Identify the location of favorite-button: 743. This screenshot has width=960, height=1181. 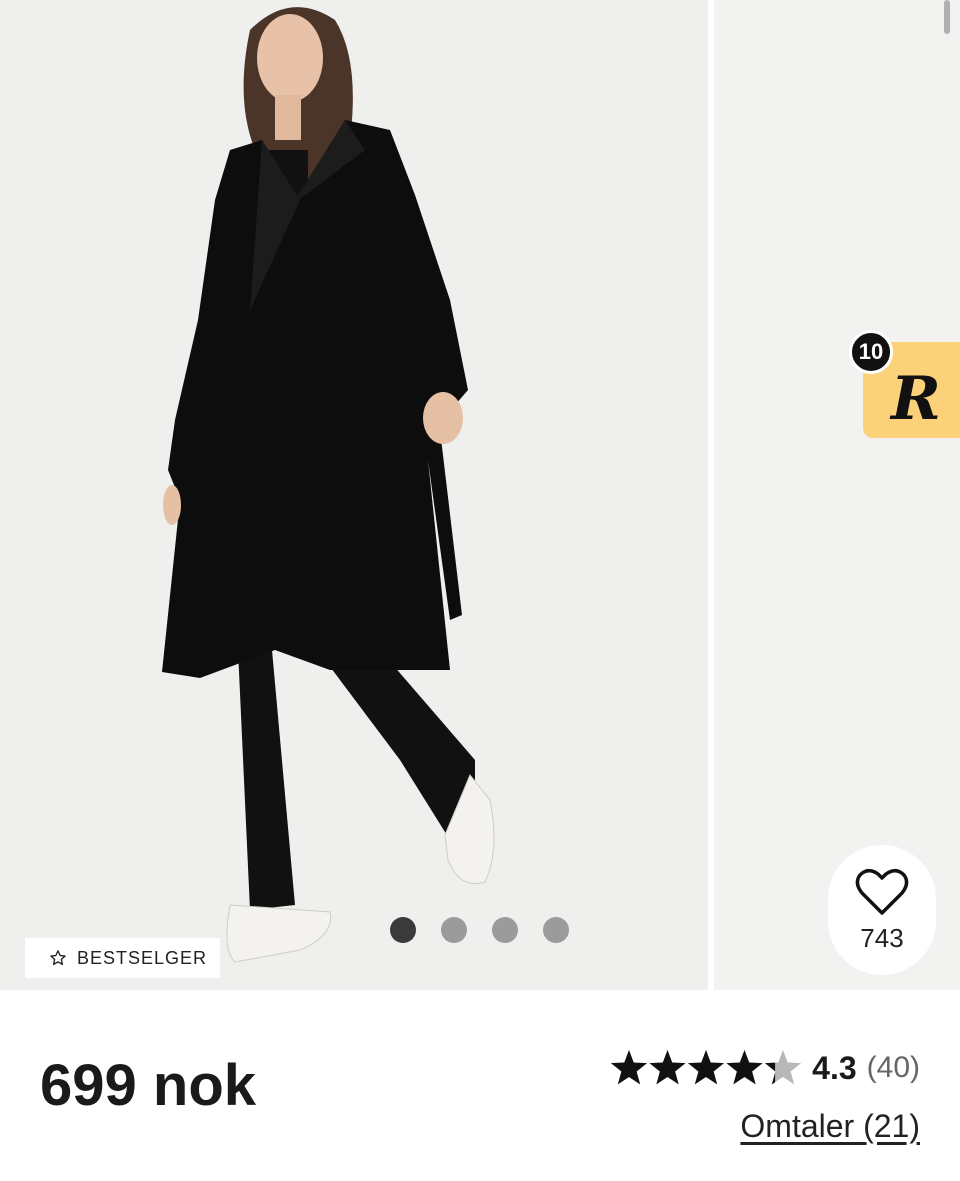
(882, 910).